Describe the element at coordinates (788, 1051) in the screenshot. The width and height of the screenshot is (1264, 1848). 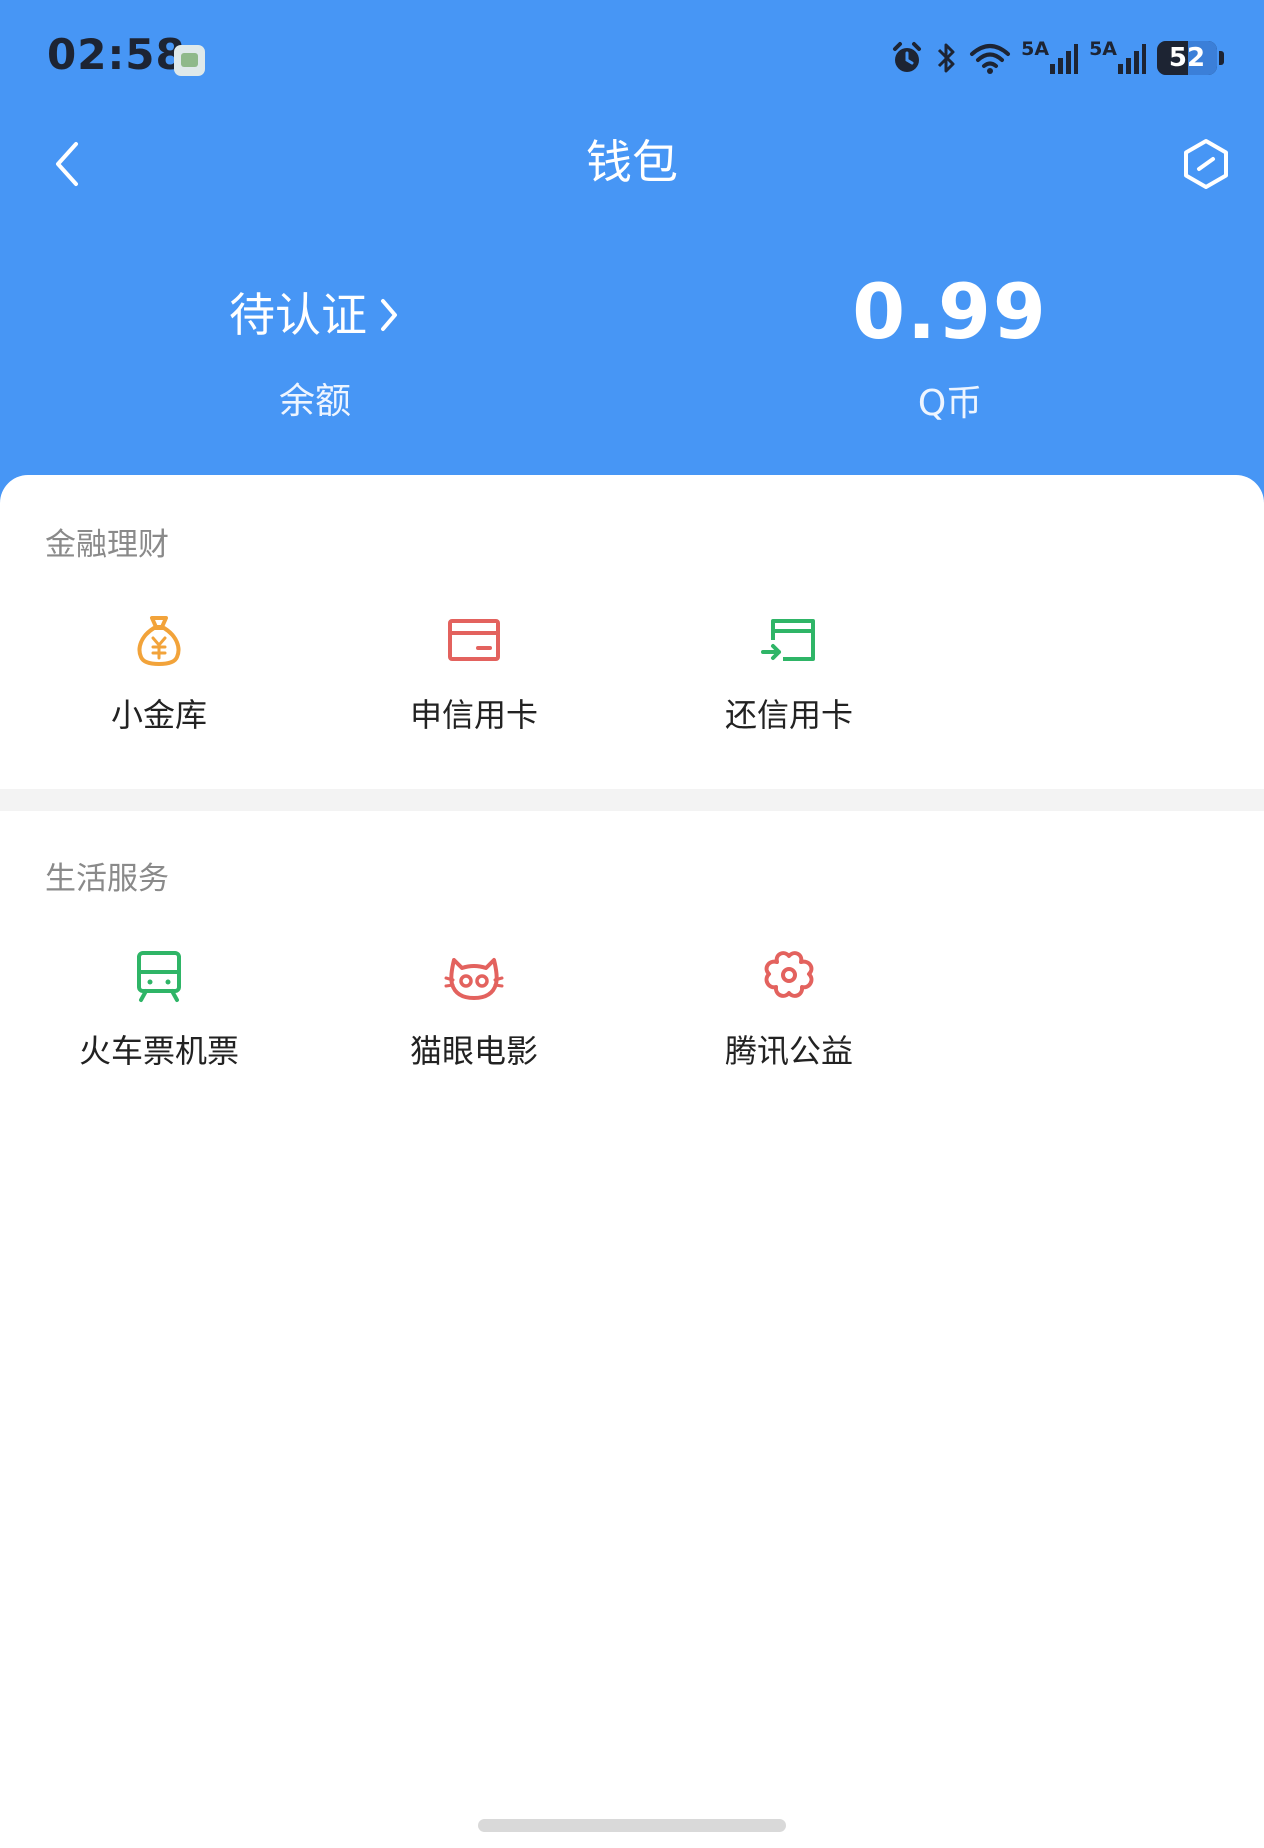
I see `grid-item-label: 腾讯公益` at that location.